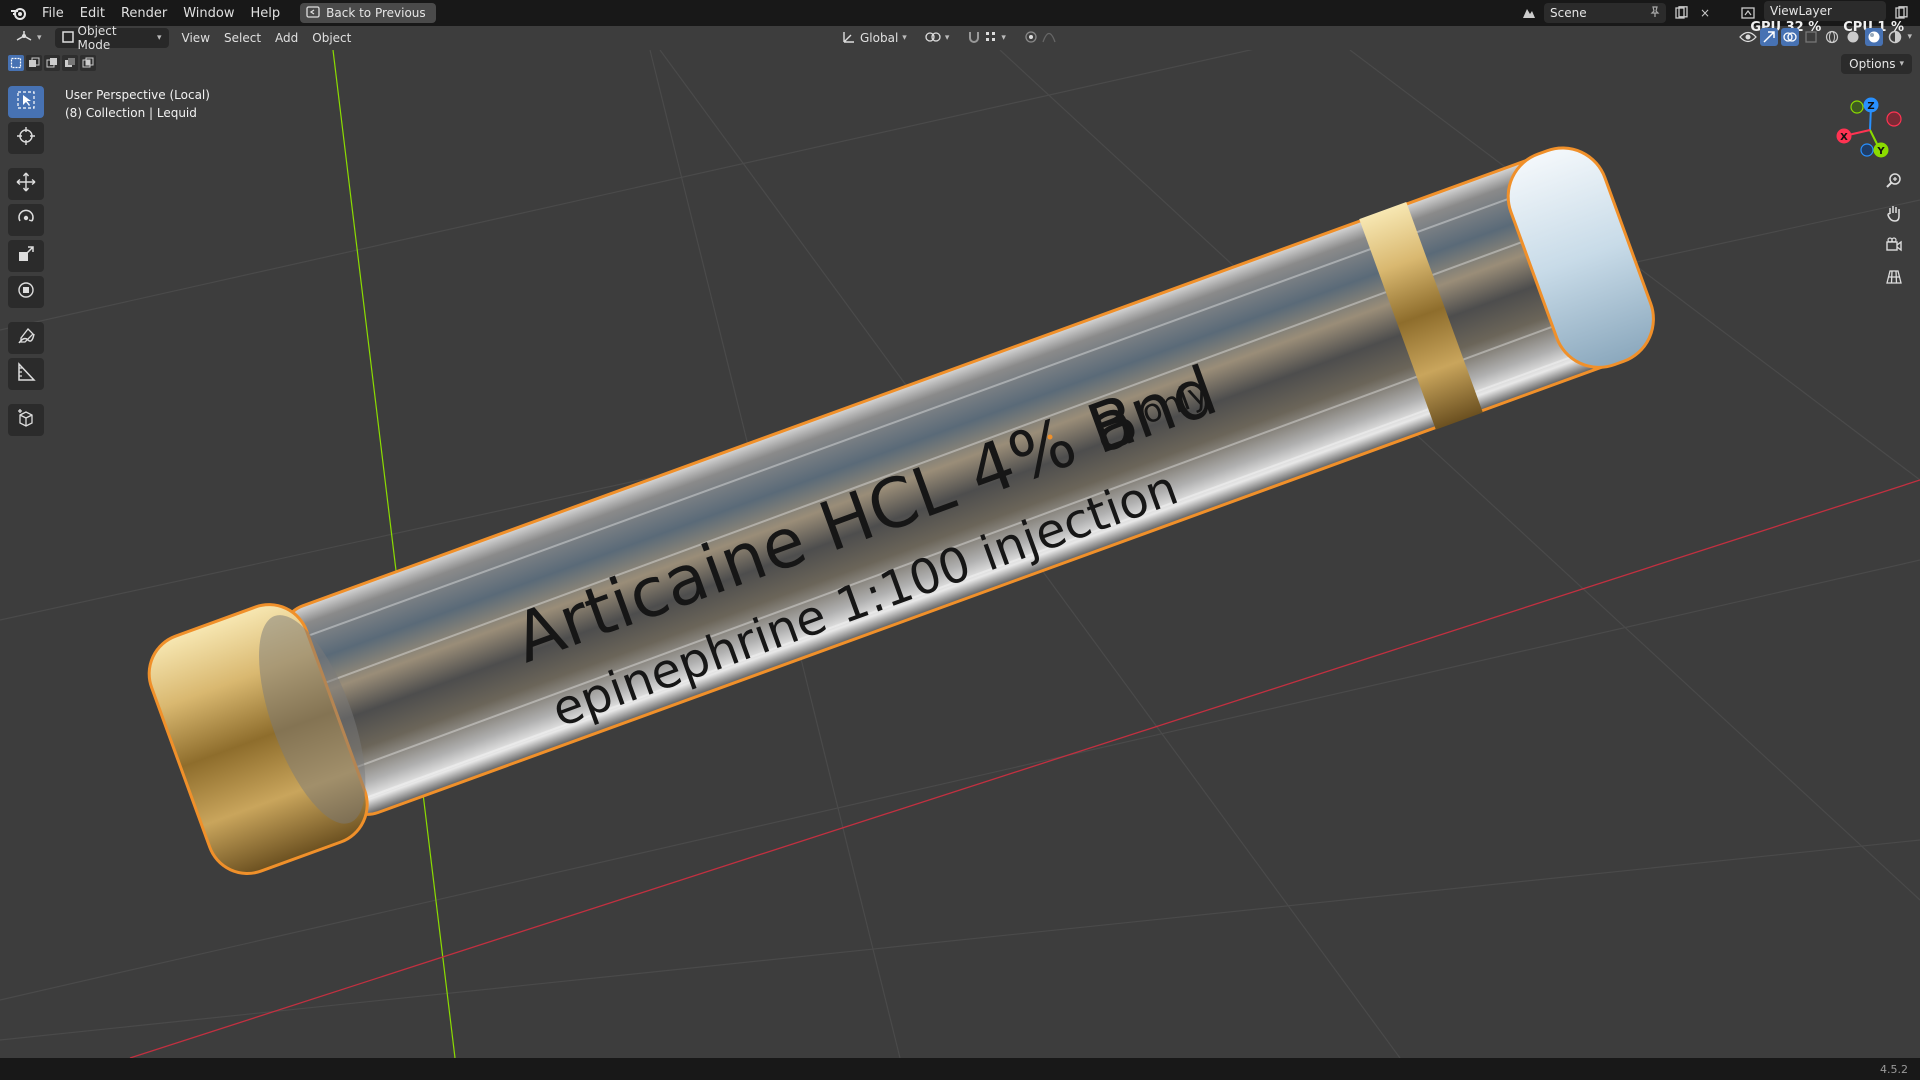  What do you see at coordinates (879, 38) in the screenshot?
I see `orientation-label: Global` at bounding box center [879, 38].